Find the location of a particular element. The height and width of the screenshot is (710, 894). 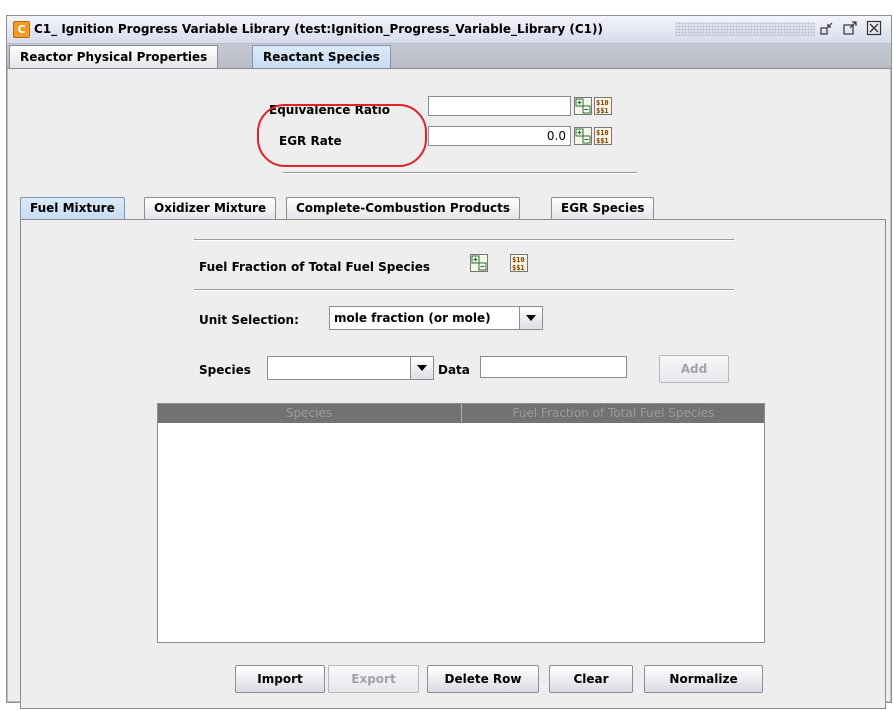

minimize-icon is located at coordinates (827, 28).